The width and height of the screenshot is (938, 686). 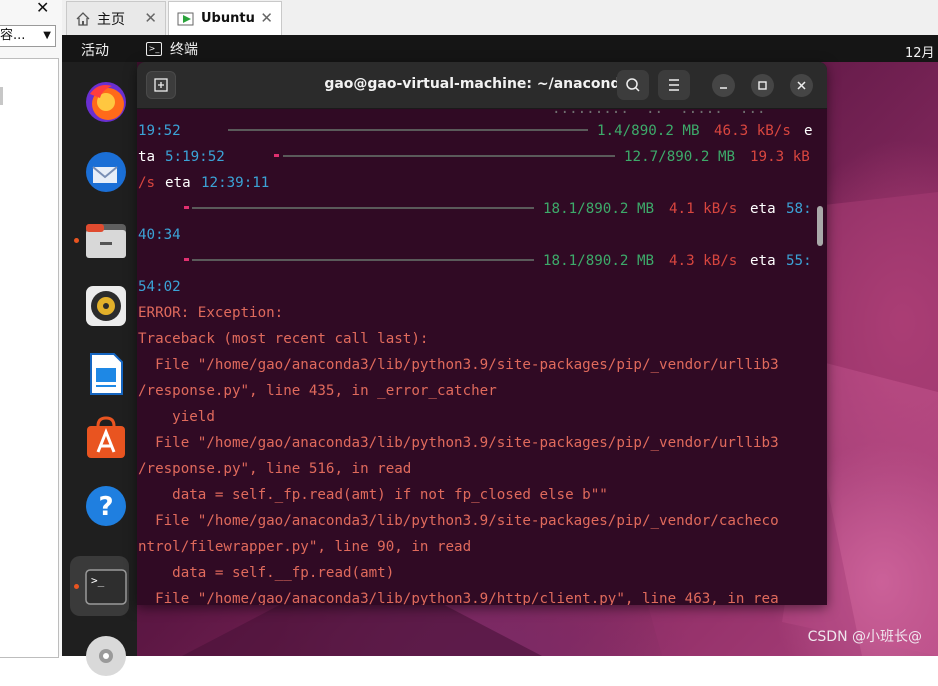 I want to click on progress-time: 19:52, so click(x=159, y=131).